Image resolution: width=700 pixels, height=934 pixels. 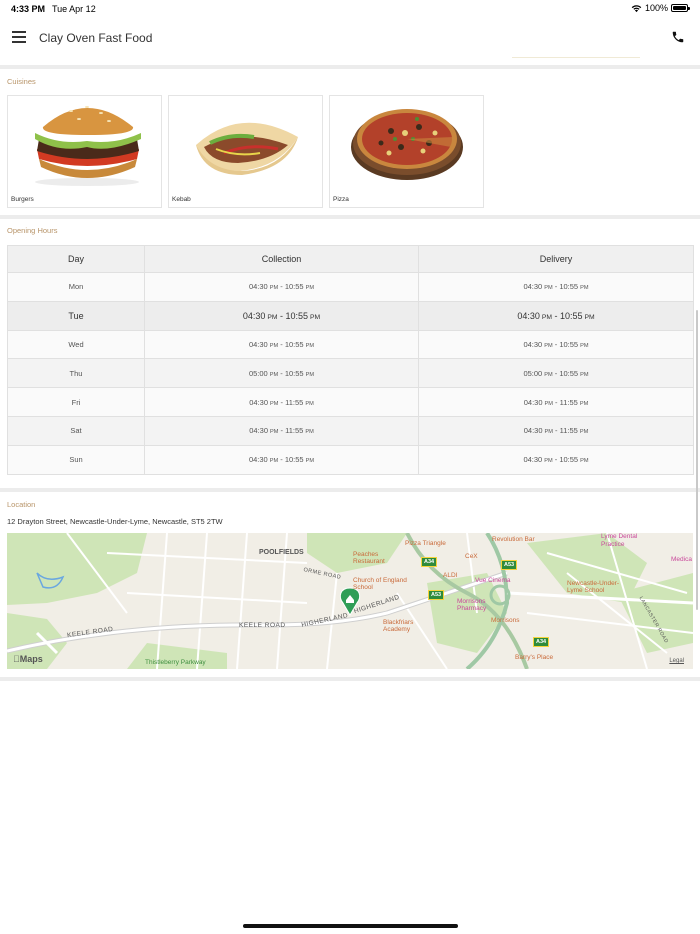 I want to click on home-indicator, so click(x=350, y=926).